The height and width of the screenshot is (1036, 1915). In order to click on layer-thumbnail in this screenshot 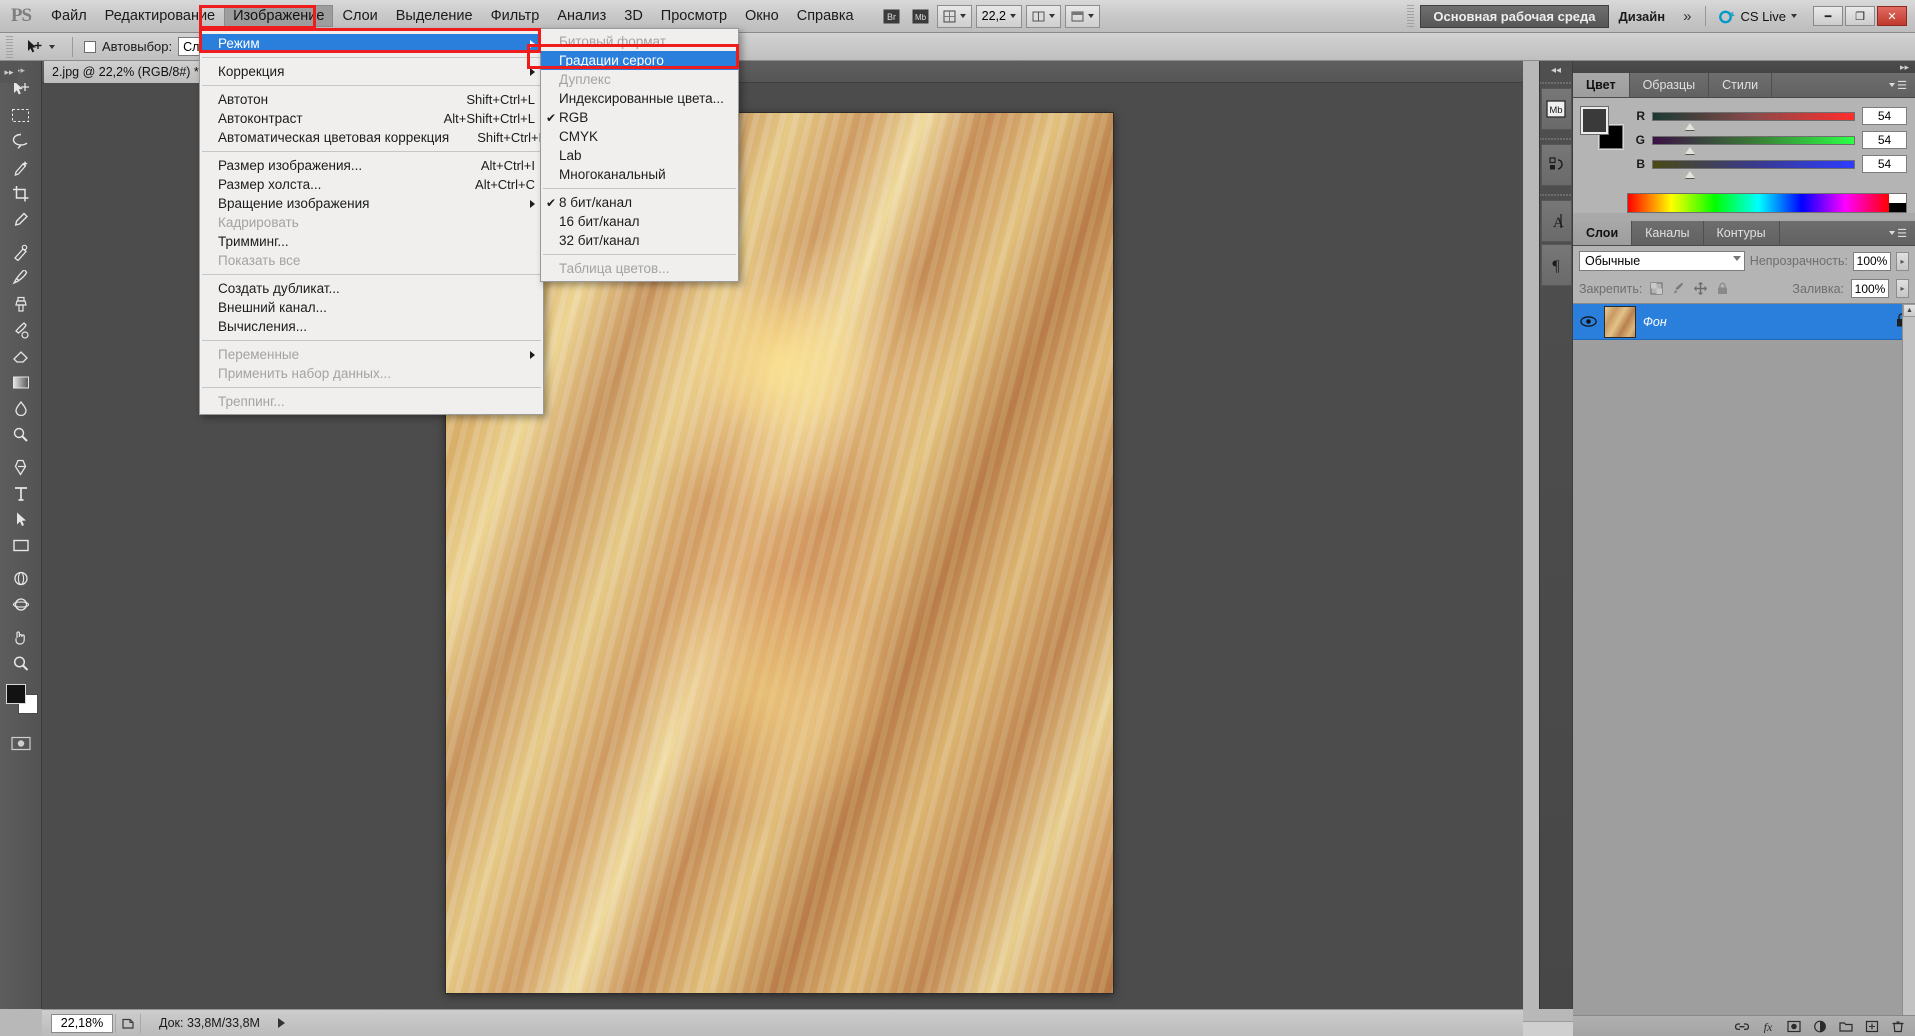, I will do `click(1620, 321)`.